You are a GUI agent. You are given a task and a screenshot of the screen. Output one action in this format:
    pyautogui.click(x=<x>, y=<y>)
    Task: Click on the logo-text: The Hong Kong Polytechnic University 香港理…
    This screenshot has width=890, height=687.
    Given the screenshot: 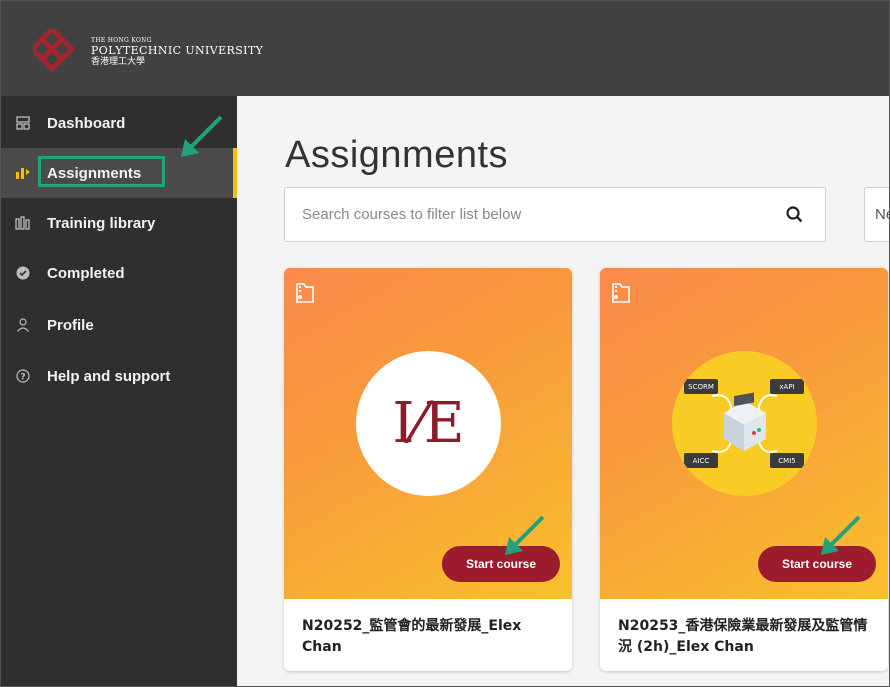 What is the action you would take?
    pyautogui.click(x=177, y=53)
    